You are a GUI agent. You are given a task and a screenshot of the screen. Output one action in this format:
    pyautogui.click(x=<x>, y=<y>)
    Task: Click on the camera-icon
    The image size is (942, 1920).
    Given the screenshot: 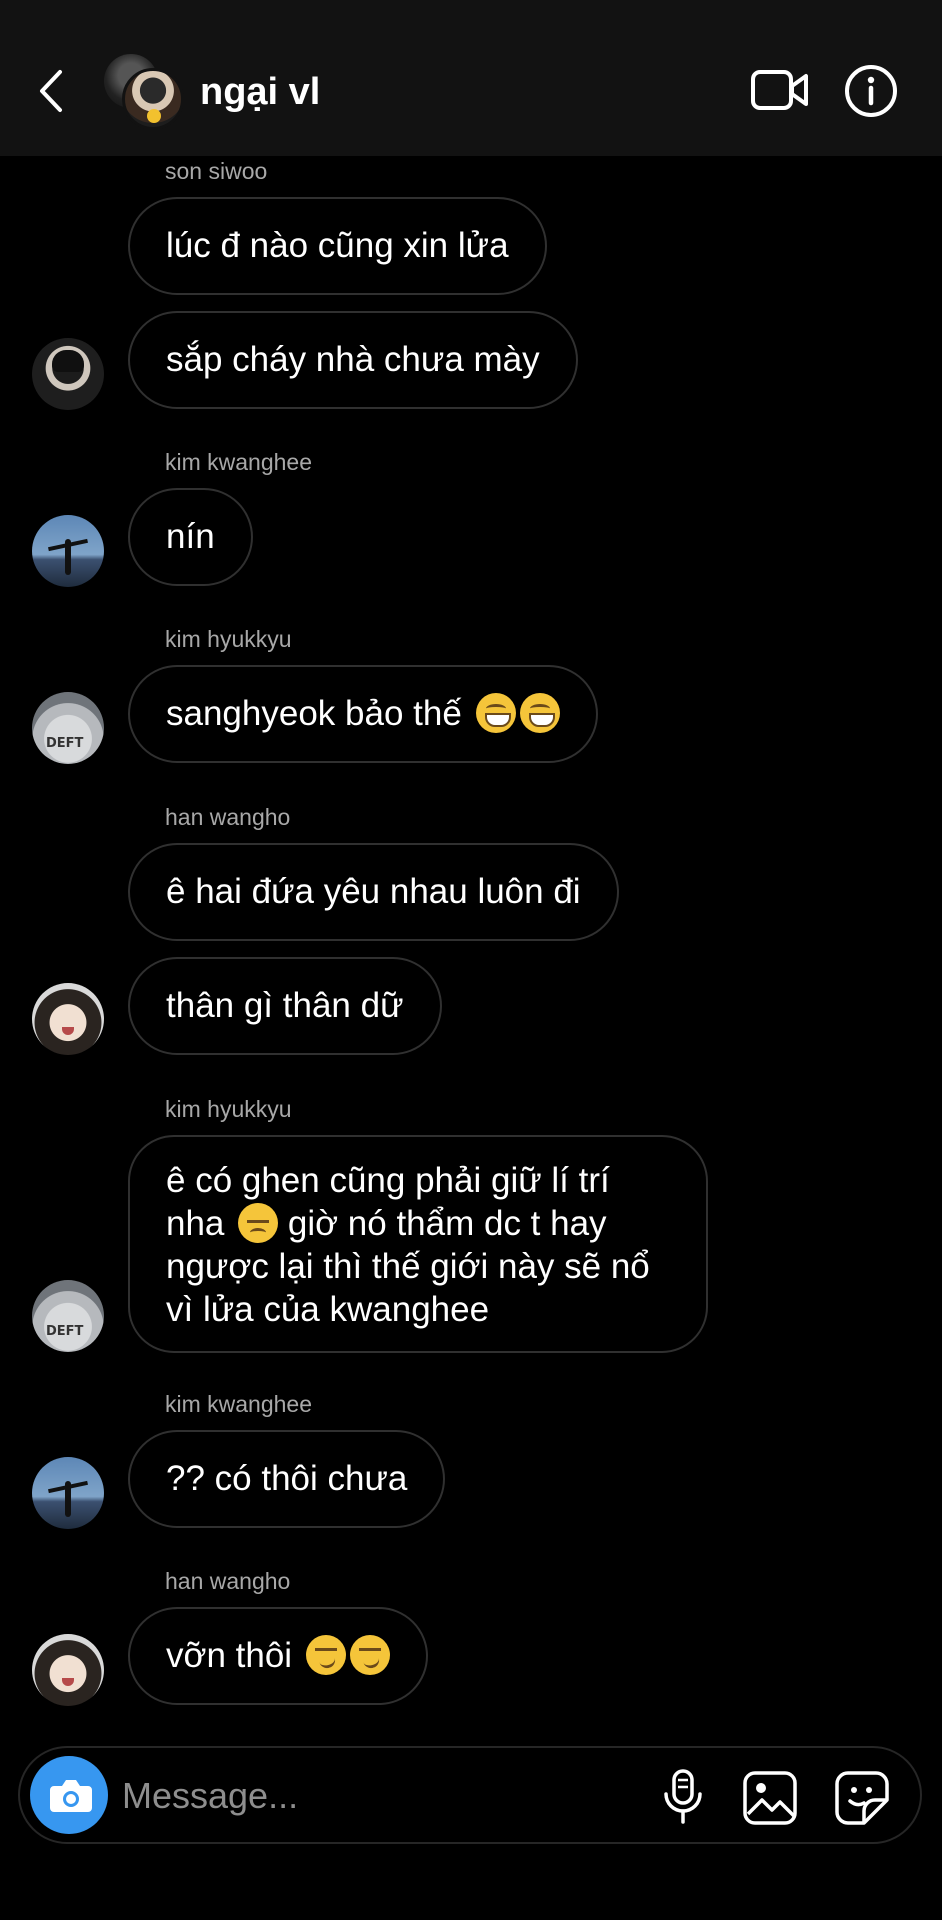 What is the action you would take?
    pyautogui.click(x=71, y=1796)
    